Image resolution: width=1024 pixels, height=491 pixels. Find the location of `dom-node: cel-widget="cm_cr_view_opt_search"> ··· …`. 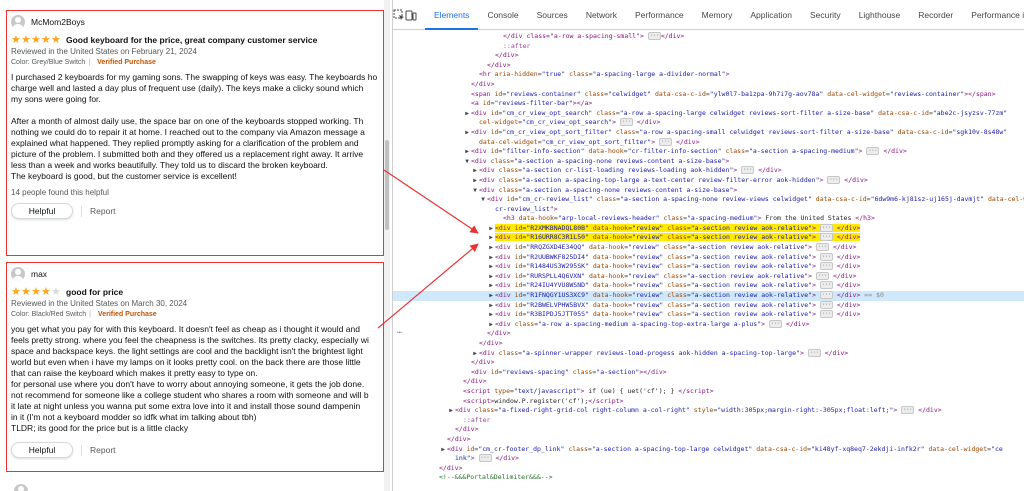

dom-node: cel-widget="cm_cr_view_opt_search"> ··· … is located at coordinates (708, 123).